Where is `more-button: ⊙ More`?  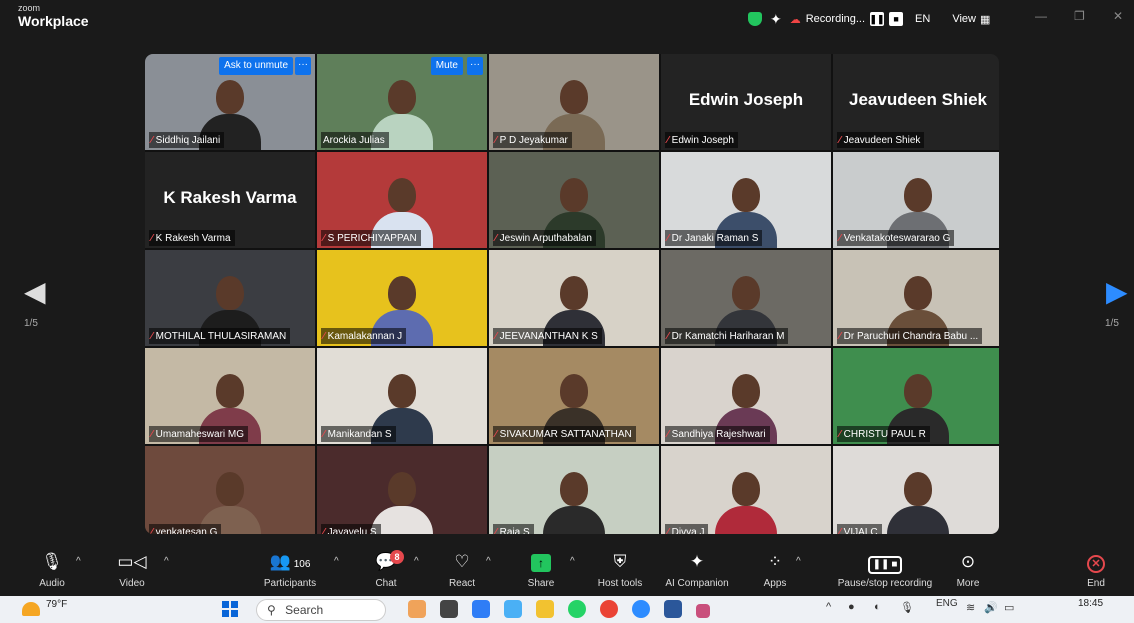
more-button: ⊙ More is located at coordinates (968, 570).